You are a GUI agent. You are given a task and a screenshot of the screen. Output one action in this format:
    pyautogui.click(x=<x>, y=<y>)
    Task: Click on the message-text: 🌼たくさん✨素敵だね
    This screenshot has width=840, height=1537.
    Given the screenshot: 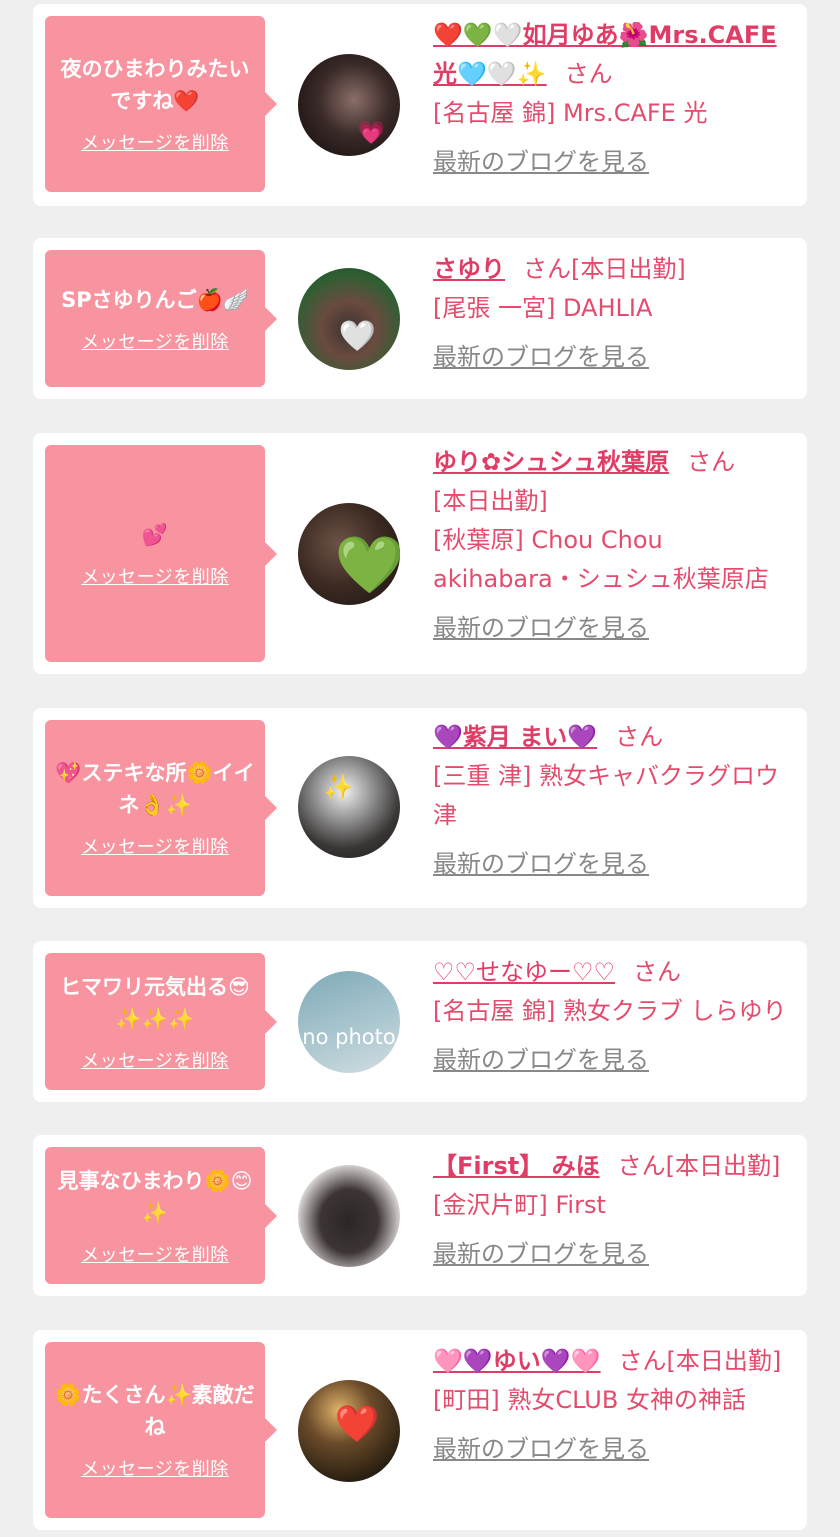 What is the action you would take?
    pyautogui.click(x=155, y=1411)
    